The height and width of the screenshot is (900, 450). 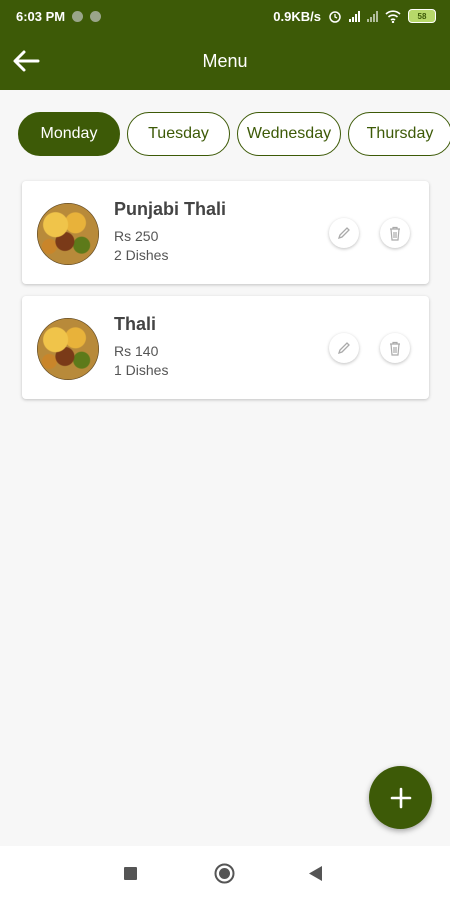 I want to click on status-time: 6:03 PM, so click(x=41, y=16).